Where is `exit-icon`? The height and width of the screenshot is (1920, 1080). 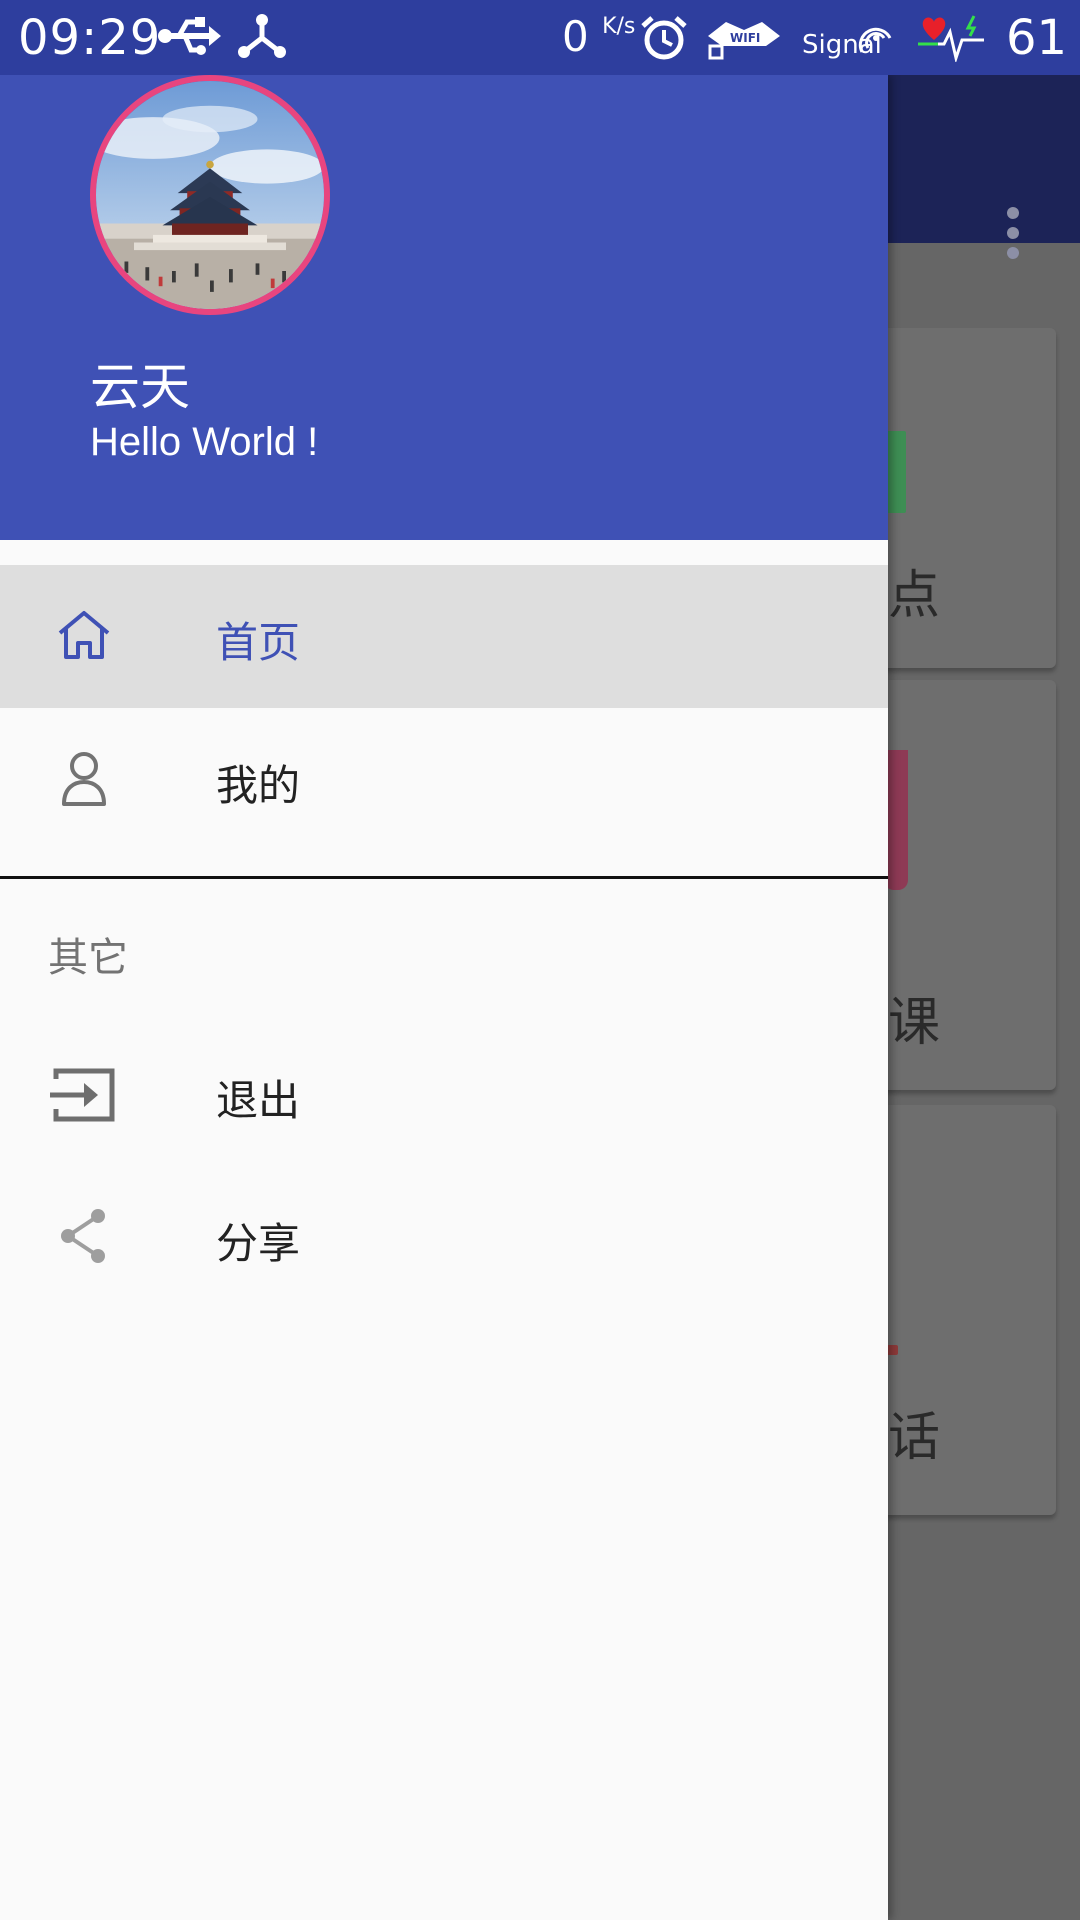
exit-icon is located at coordinates (82, 1095).